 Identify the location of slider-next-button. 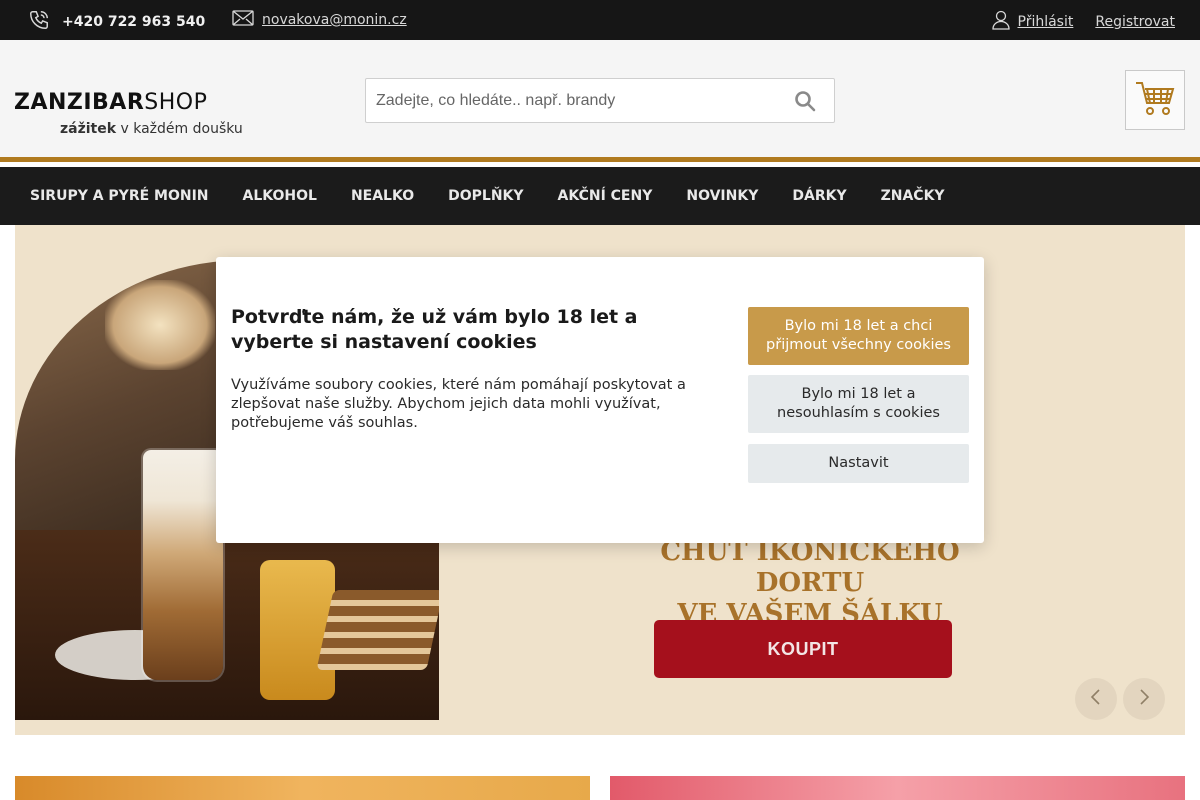
(1144, 699).